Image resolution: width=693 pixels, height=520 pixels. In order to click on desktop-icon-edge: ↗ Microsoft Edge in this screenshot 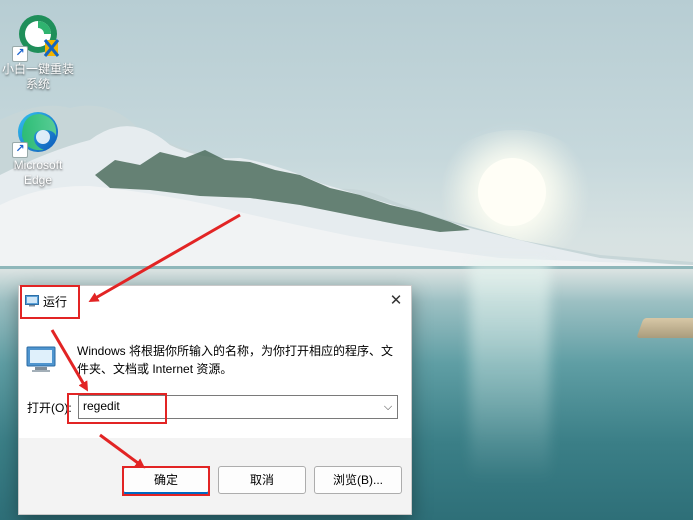, I will do `click(38, 148)`.